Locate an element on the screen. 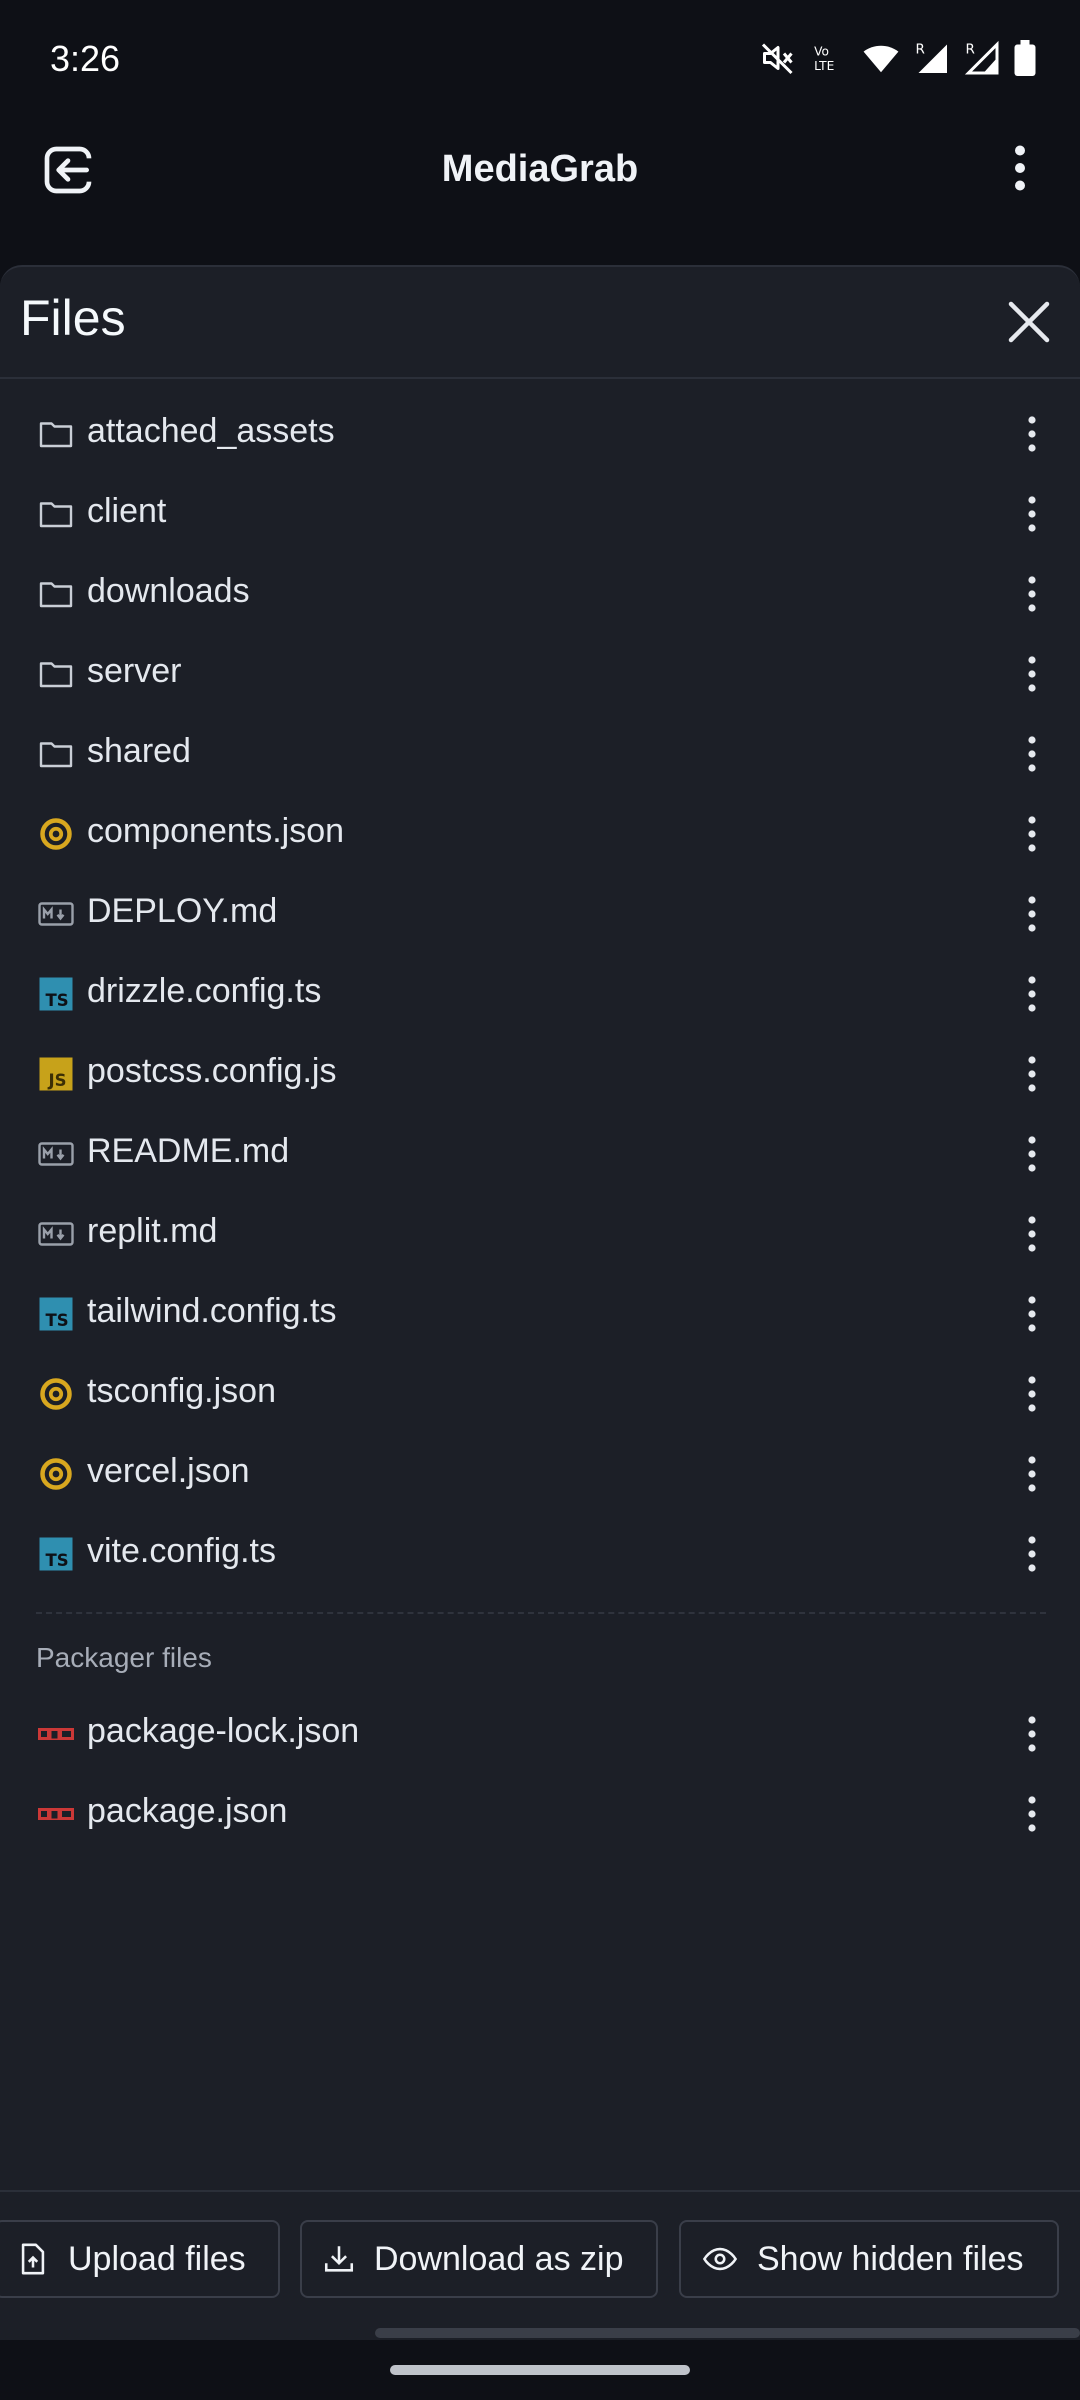 This screenshot has height=2400, width=1080. close-icon is located at coordinates (1029, 322).